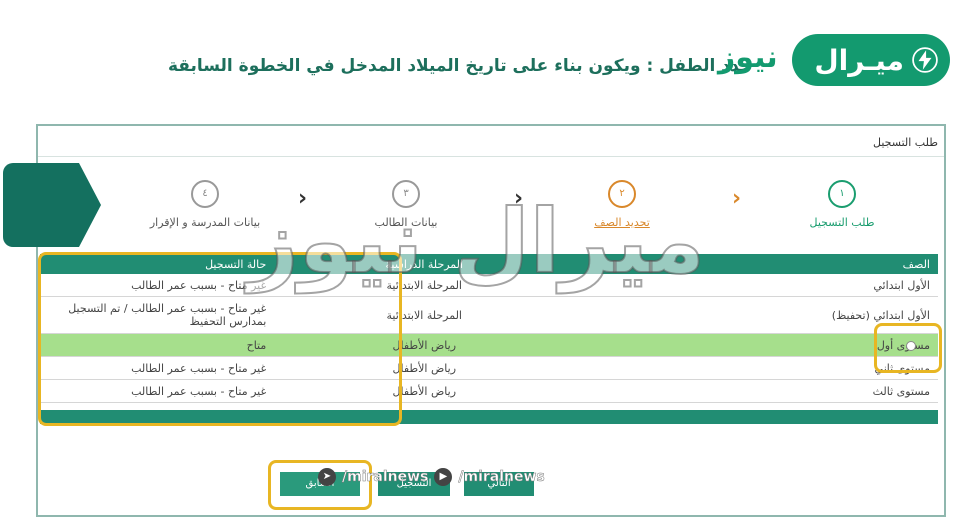  I want to click on watermark-social: ➤ /miralnews ▶ /miralnews, so click(431, 477).